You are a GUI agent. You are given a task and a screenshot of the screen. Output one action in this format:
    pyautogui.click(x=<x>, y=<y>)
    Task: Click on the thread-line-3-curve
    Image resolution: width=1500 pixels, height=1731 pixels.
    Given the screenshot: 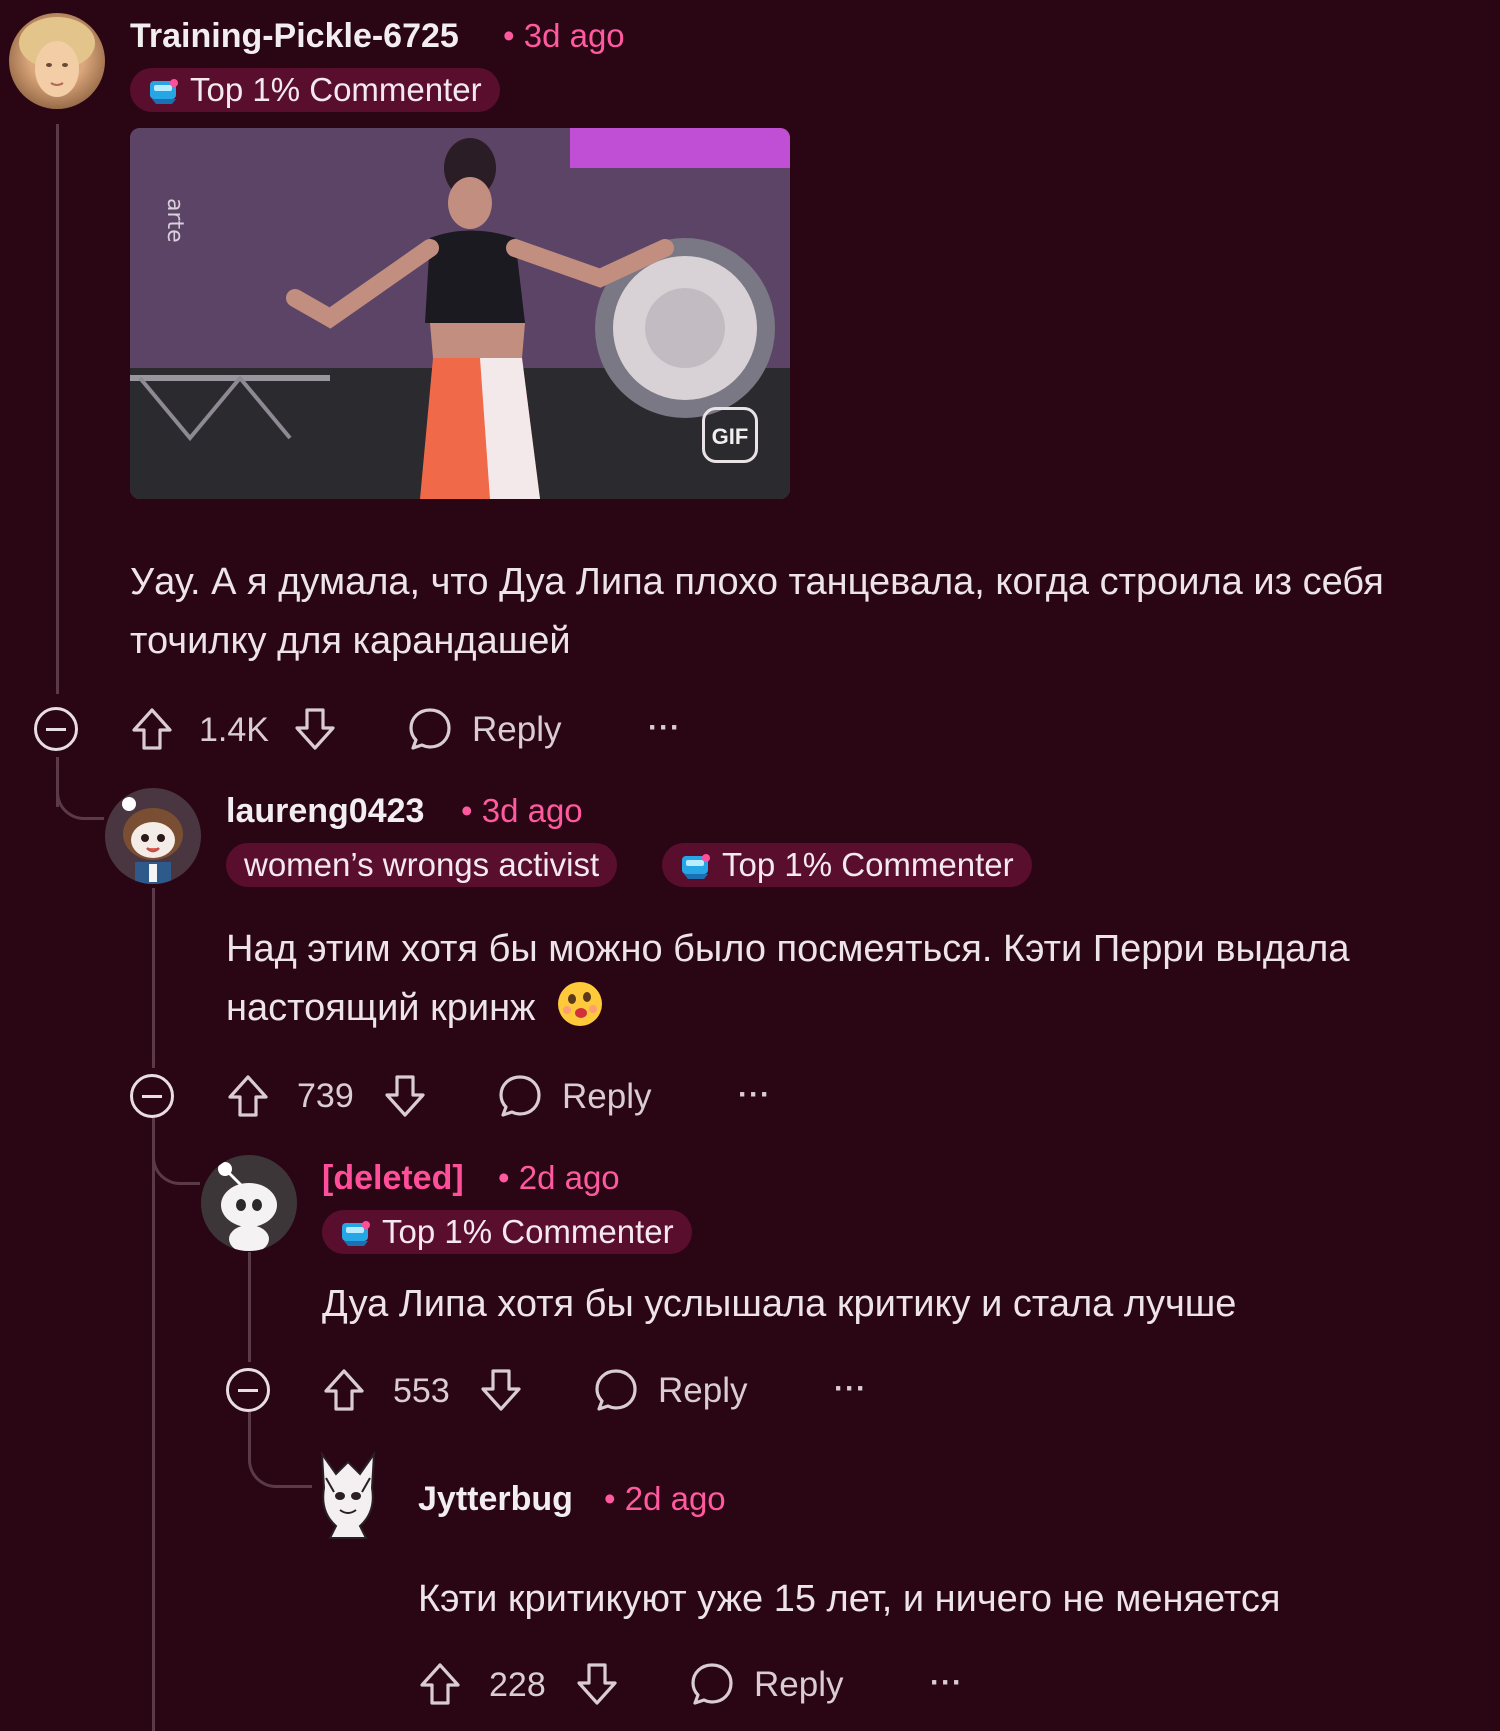 What is the action you would take?
    pyautogui.click(x=280, y=1448)
    